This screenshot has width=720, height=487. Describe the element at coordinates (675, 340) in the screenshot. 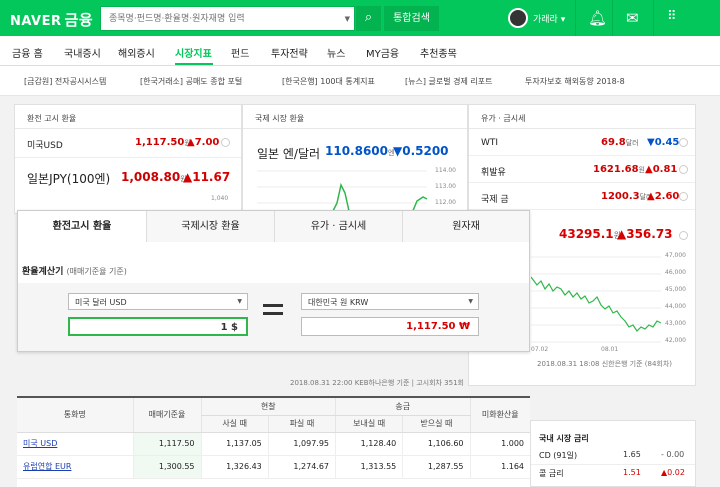

I see `chart-tick-label: 42,000` at that location.